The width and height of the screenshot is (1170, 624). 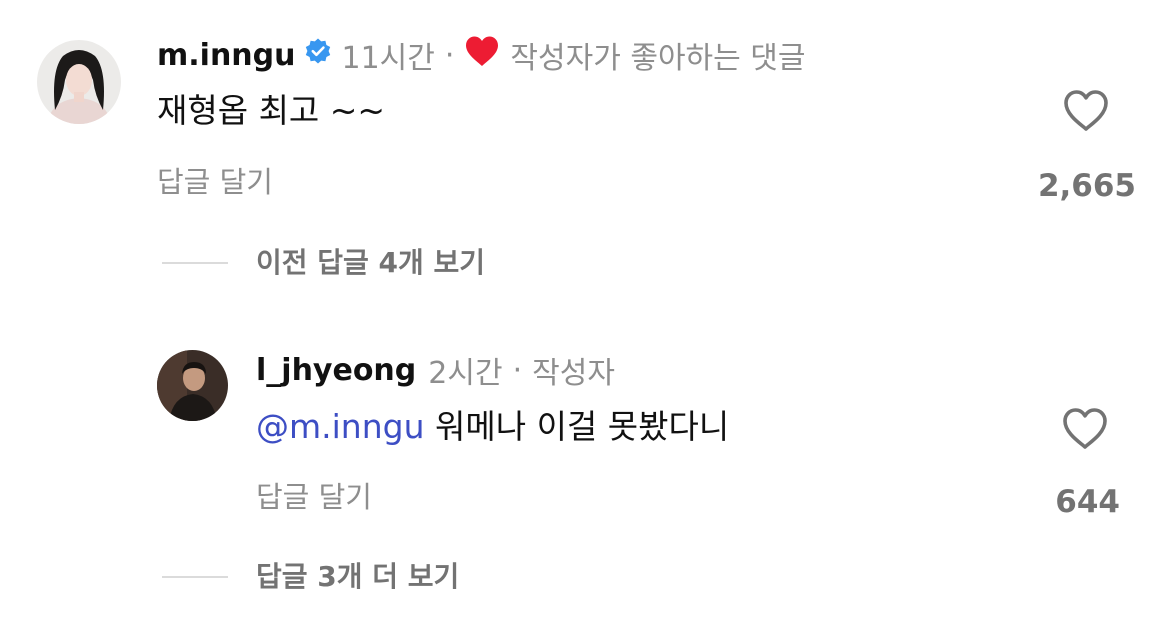 What do you see at coordinates (192, 385) in the screenshot?
I see `avatar-l-jhyeong` at bounding box center [192, 385].